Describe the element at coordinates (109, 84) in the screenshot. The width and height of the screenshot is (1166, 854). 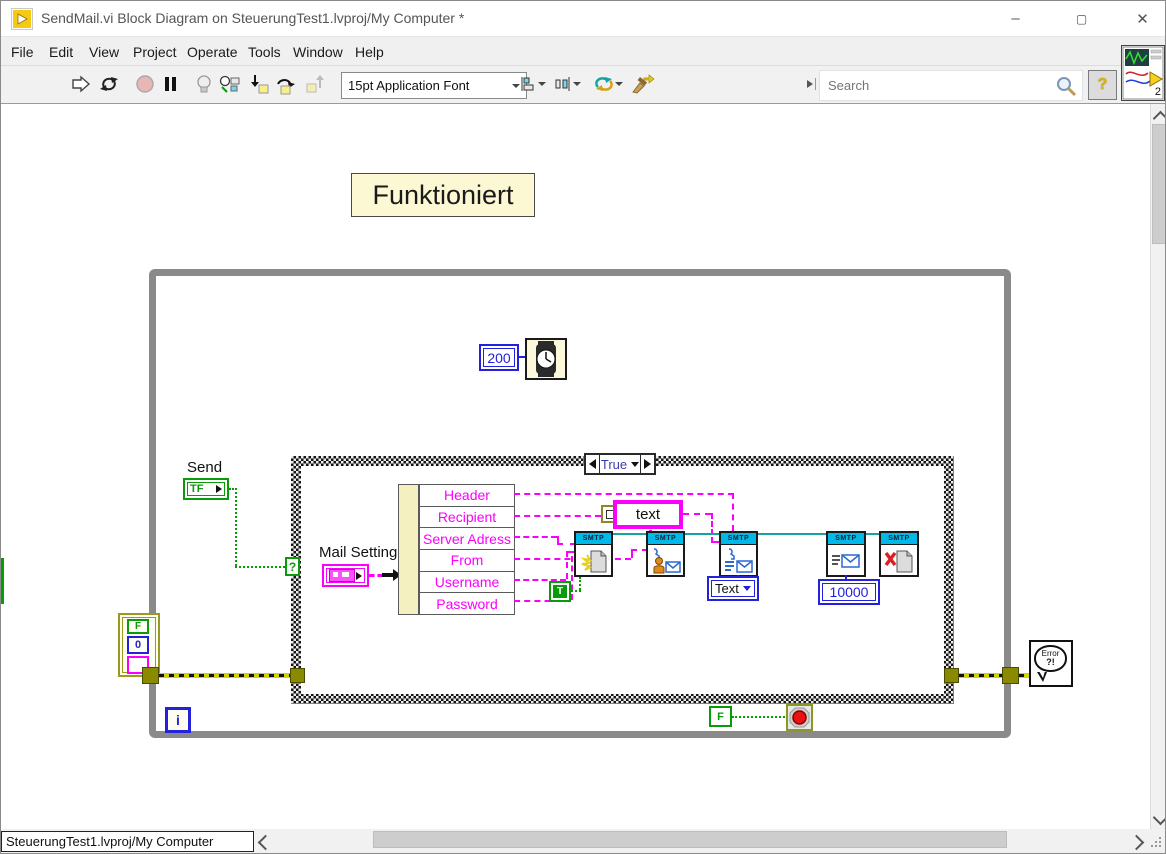
I see `run-continuously-button` at that location.